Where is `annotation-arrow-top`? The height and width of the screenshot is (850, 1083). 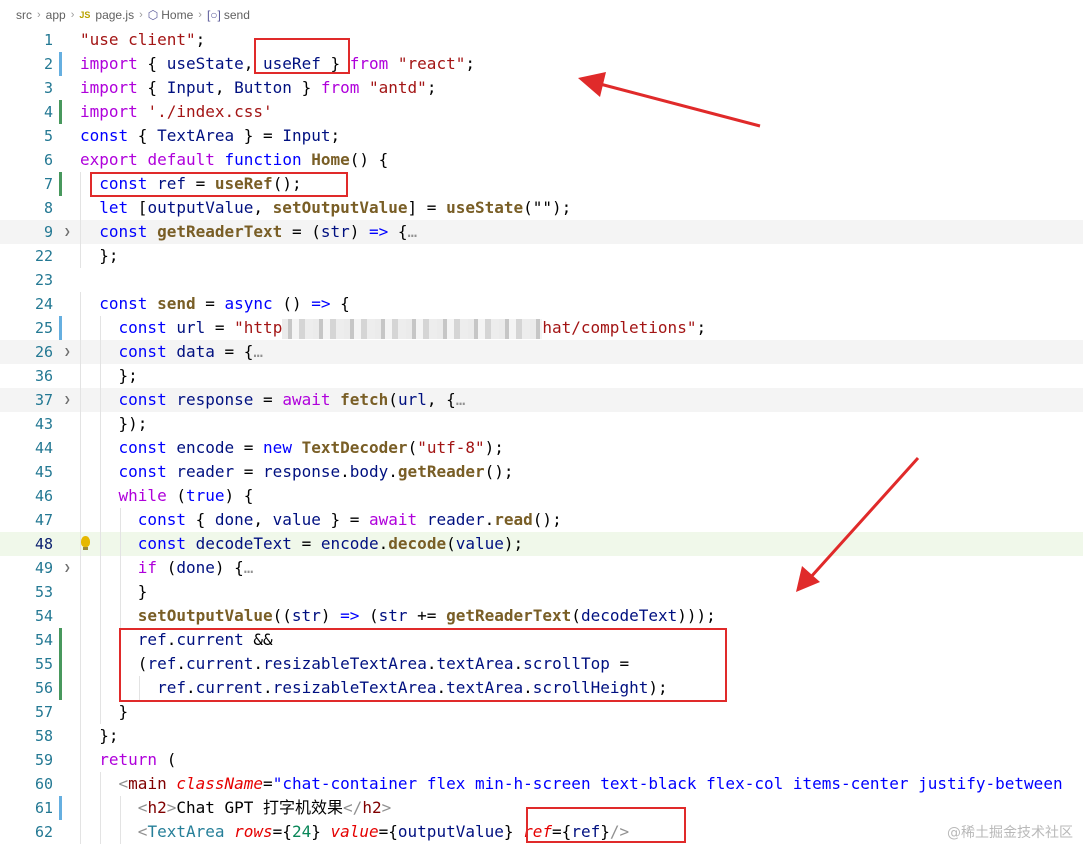
annotation-arrow-top is located at coordinates (680, 105).